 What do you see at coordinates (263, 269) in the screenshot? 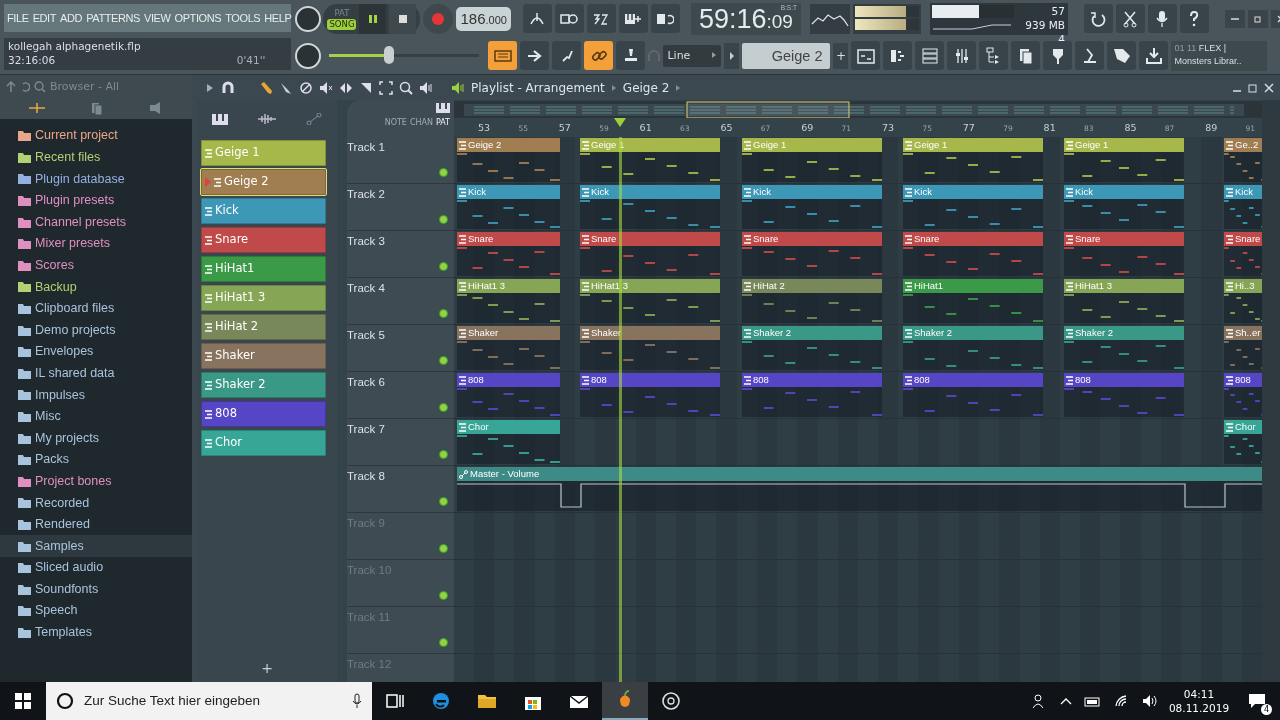
I see `pattern-item: HiHat1` at bounding box center [263, 269].